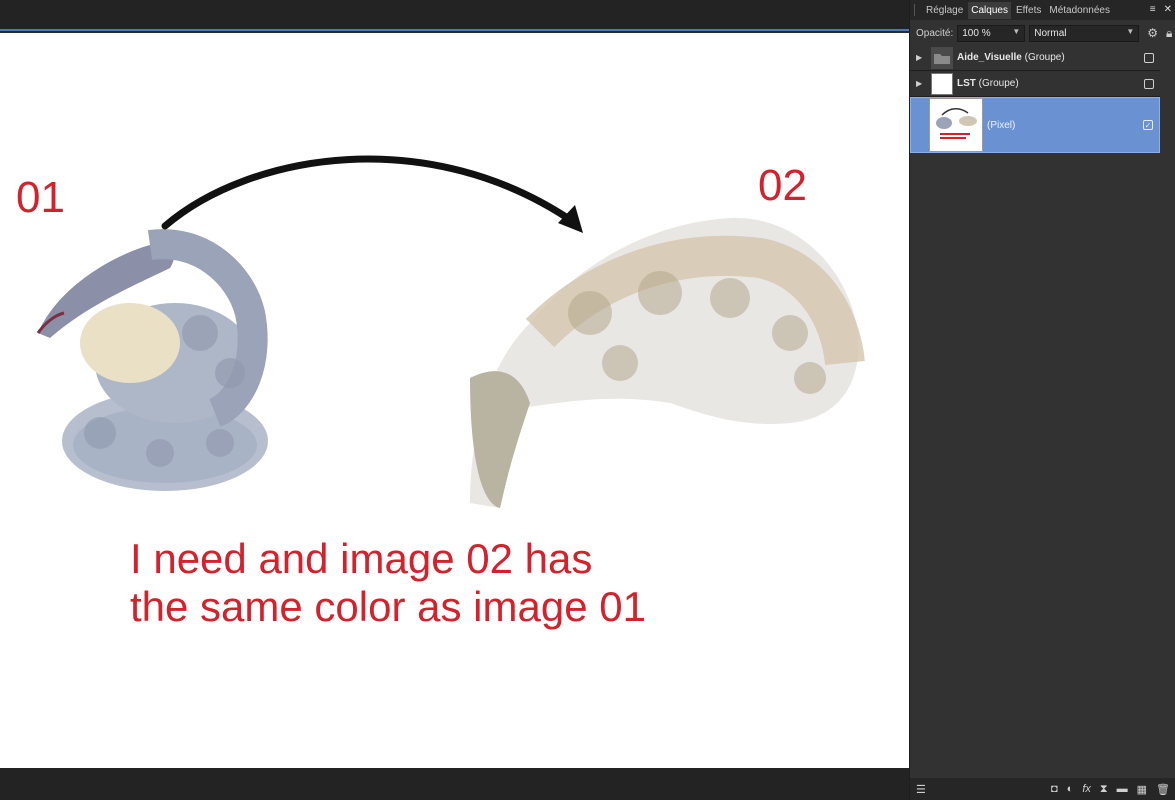 Image resolution: width=1175 pixels, height=800 pixels. Describe the element at coordinates (1104, 789) in the screenshot. I see `hourglass-icon: ⧗` at that location.